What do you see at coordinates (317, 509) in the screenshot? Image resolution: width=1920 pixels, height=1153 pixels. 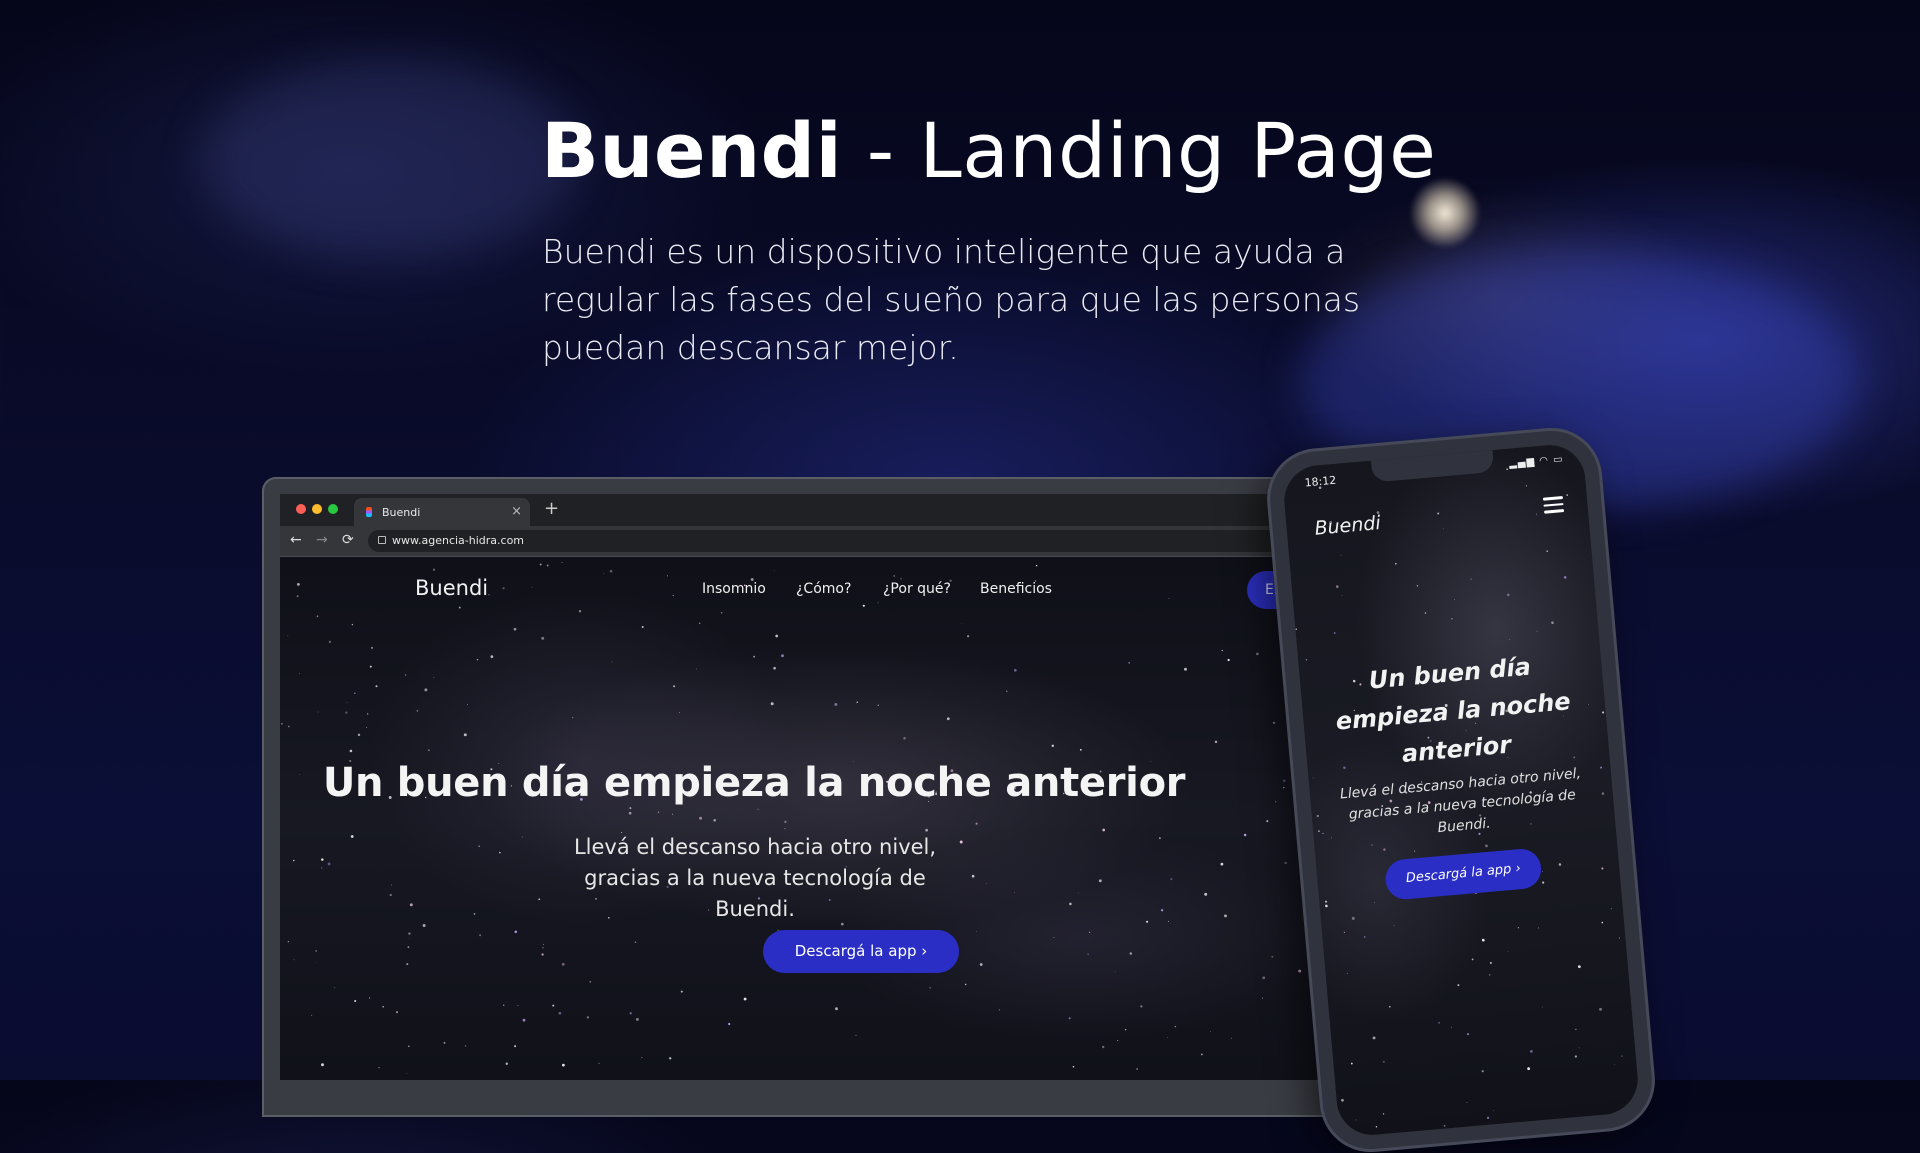 I see `minimize-window-dot` at bounding box center [317, 509].